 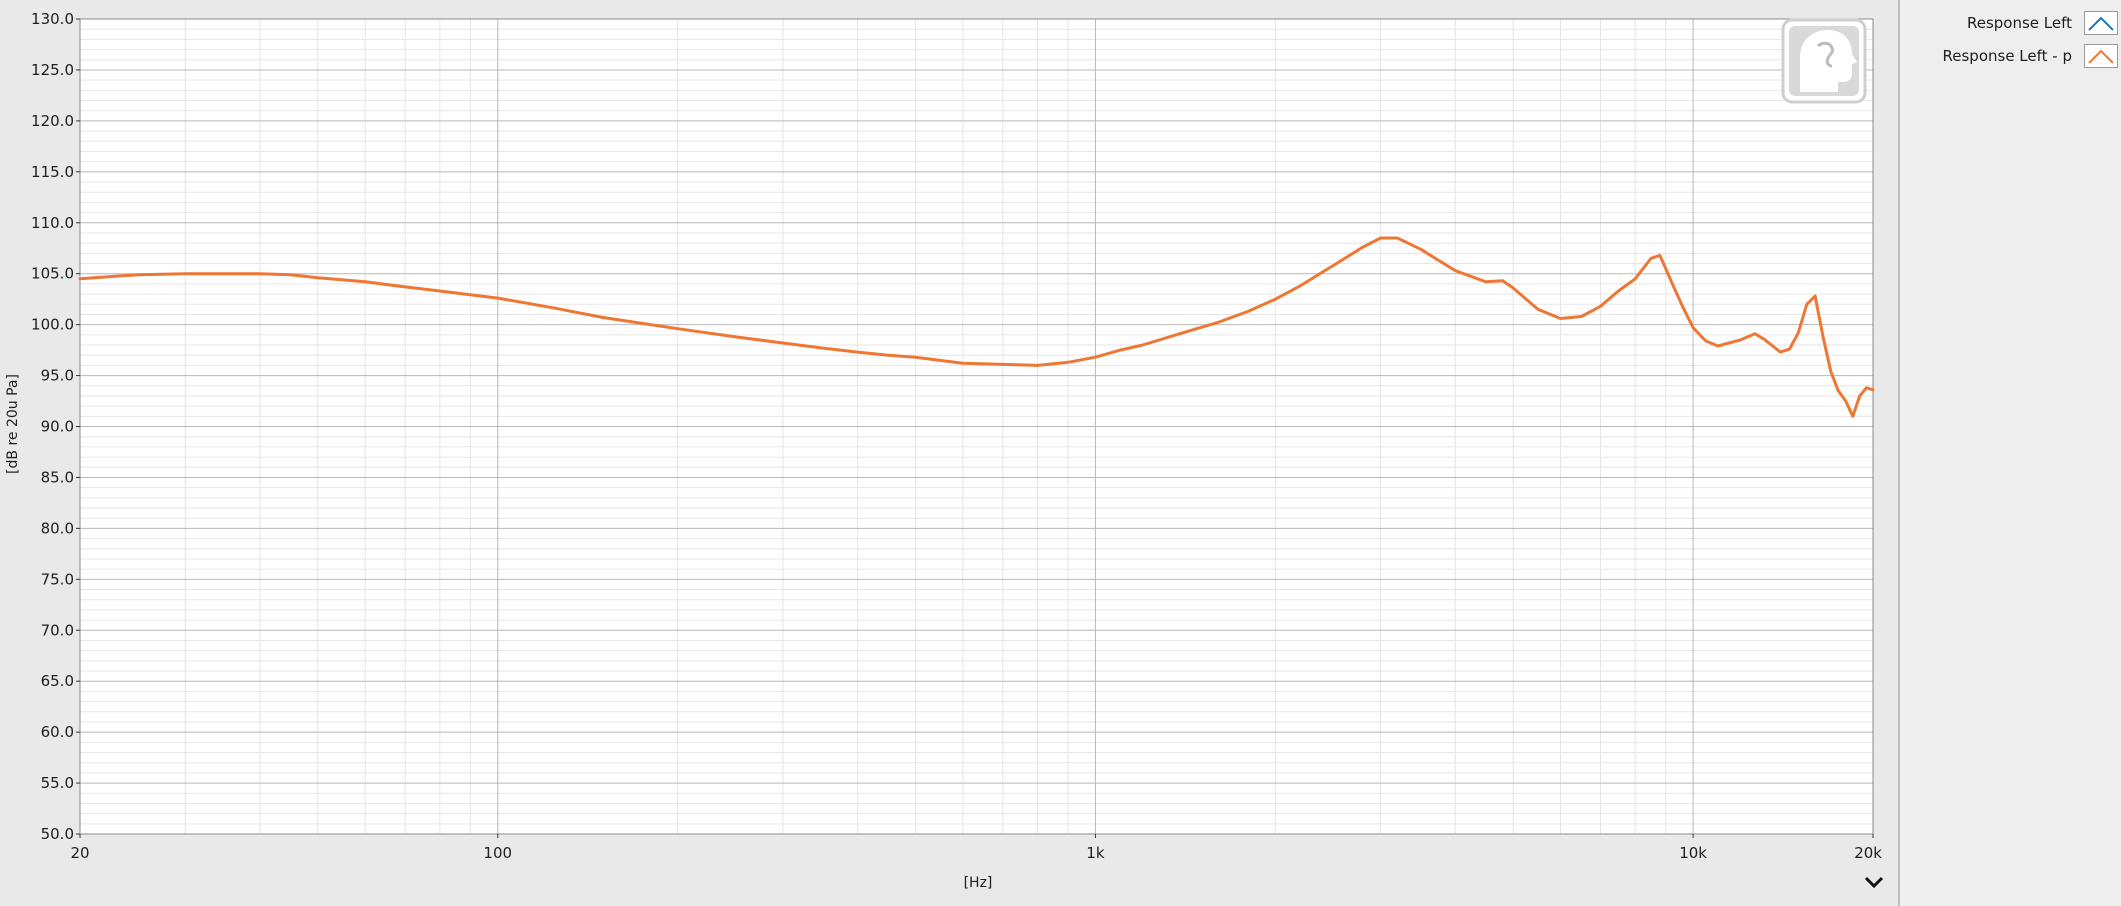 What do you see at coordinates (57, 630) in the screenshot?
I see `y-tick-label: 70.0` at bounding box center [57, 630].